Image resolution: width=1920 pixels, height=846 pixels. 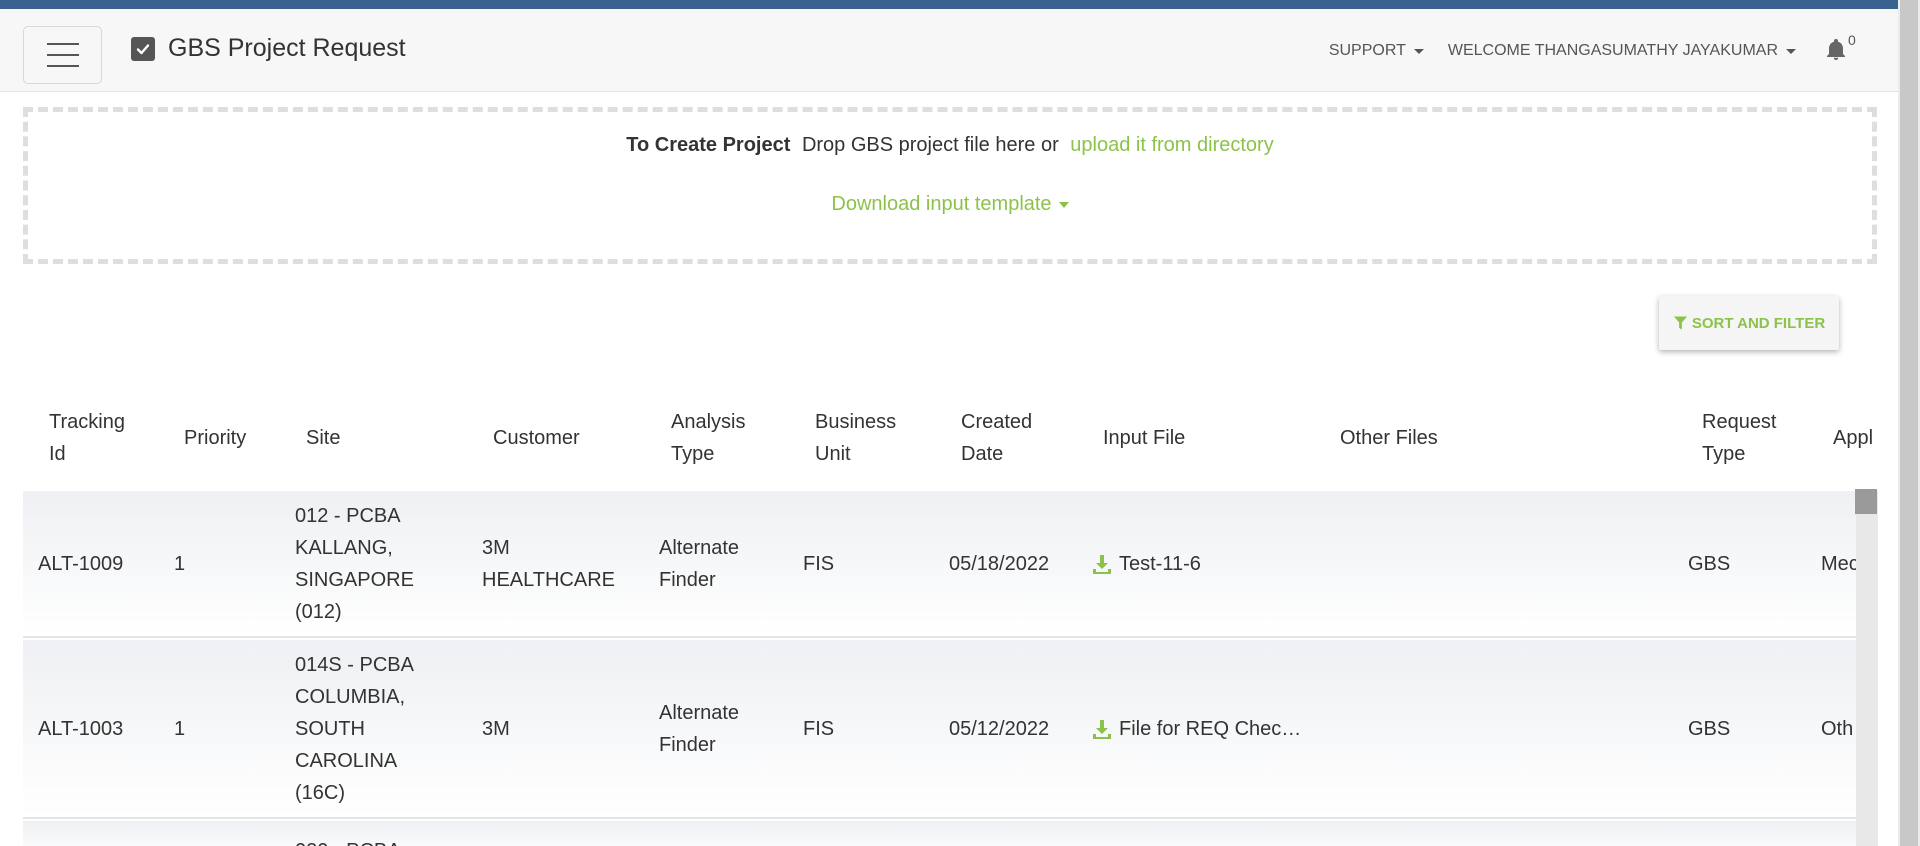 What do you see at coordinates (999, 728) in the screenshot?
I see `cell-created-date: 05/12/2022` at bounding box center [999, 728].